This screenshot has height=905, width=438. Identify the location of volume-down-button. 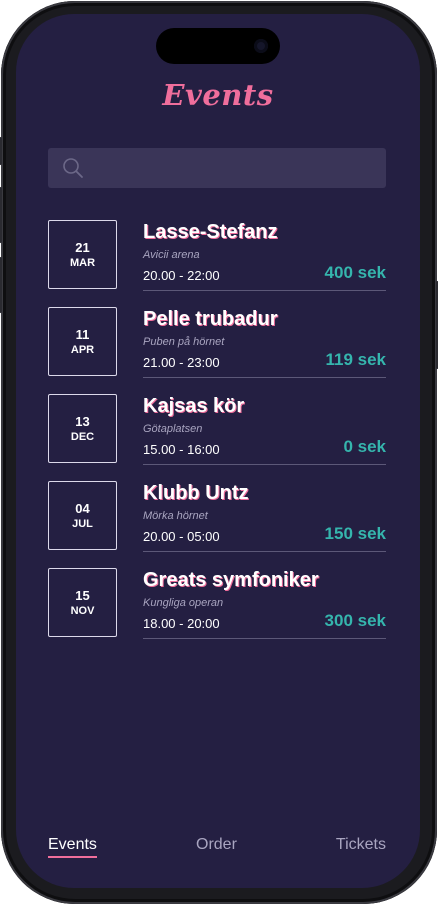
(1, 285).